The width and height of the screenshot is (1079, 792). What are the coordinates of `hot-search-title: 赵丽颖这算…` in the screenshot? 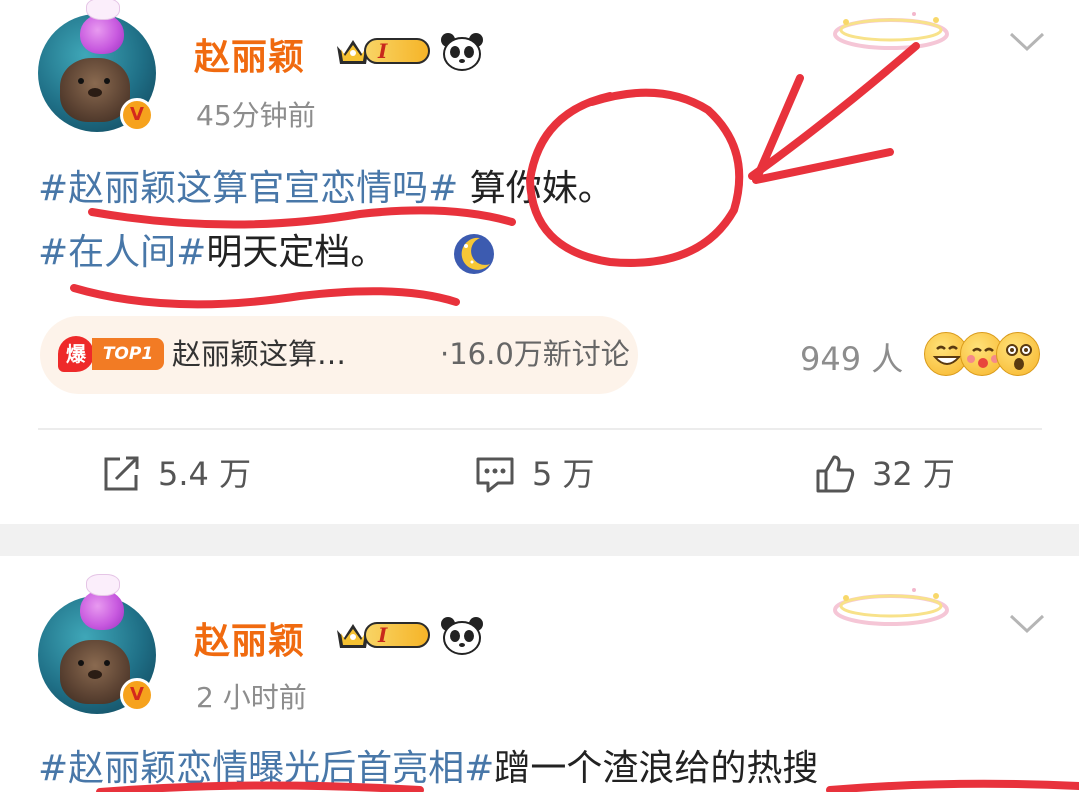 It's located at (259, 354).